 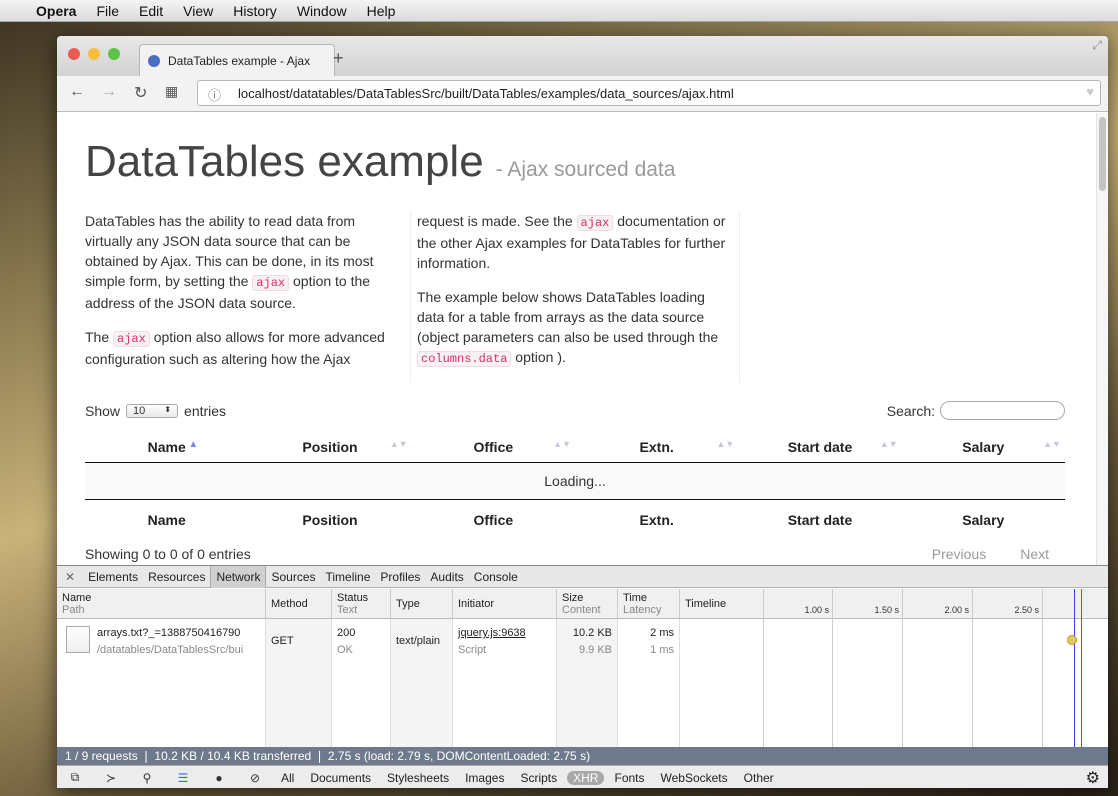 What do you see at coordinates (237, 60) in the screenshot?
I see `browser-tab: DataTables example - Ajax` at bounding box center [237, 60].